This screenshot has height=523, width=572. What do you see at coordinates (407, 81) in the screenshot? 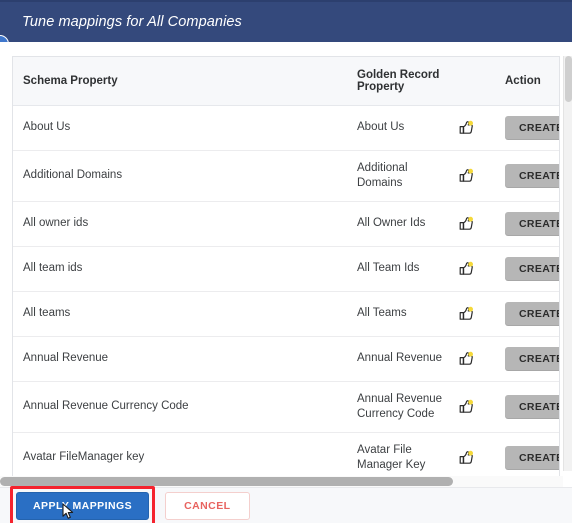
I see `column-header-golden-record-property: Golden Record Property` at bounding box center [407, 81].